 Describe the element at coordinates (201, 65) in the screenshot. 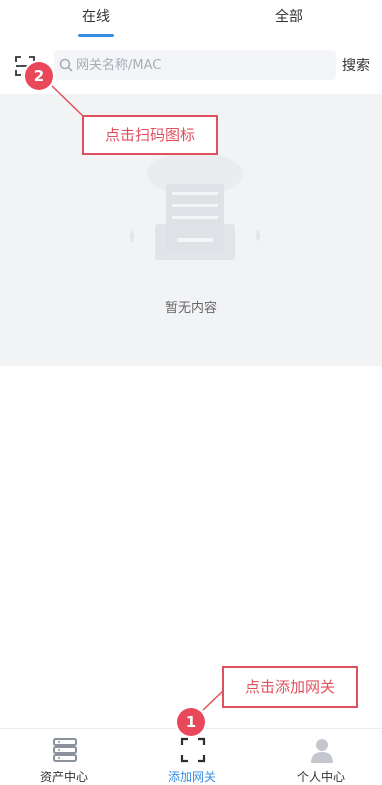

I see `search-input` at that location.